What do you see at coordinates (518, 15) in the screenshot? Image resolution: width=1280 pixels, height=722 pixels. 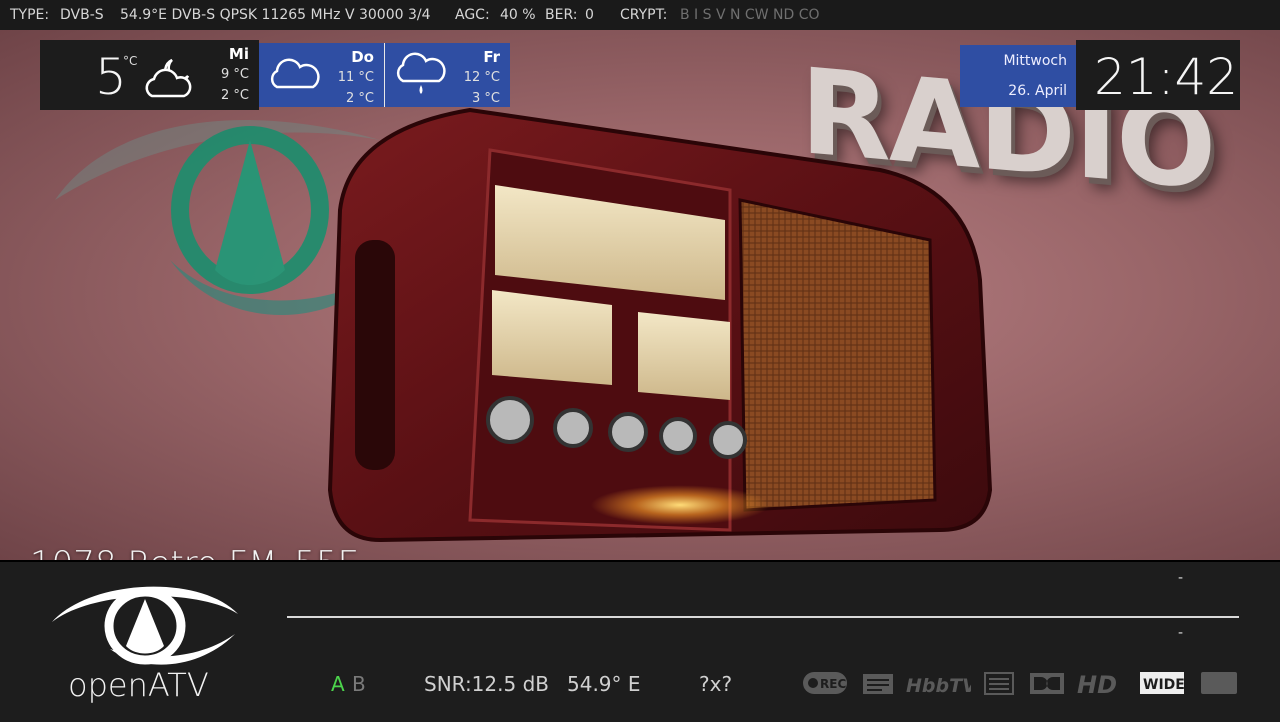 I see `agc-value: 40 %` at bounding box center [518, 15].